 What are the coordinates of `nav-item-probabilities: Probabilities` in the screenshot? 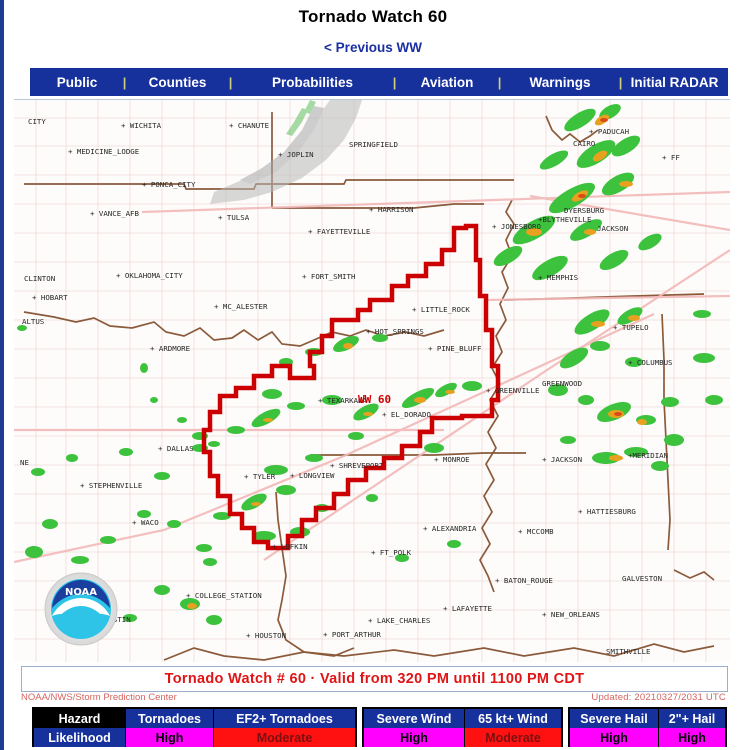 It's located at (312, 82).